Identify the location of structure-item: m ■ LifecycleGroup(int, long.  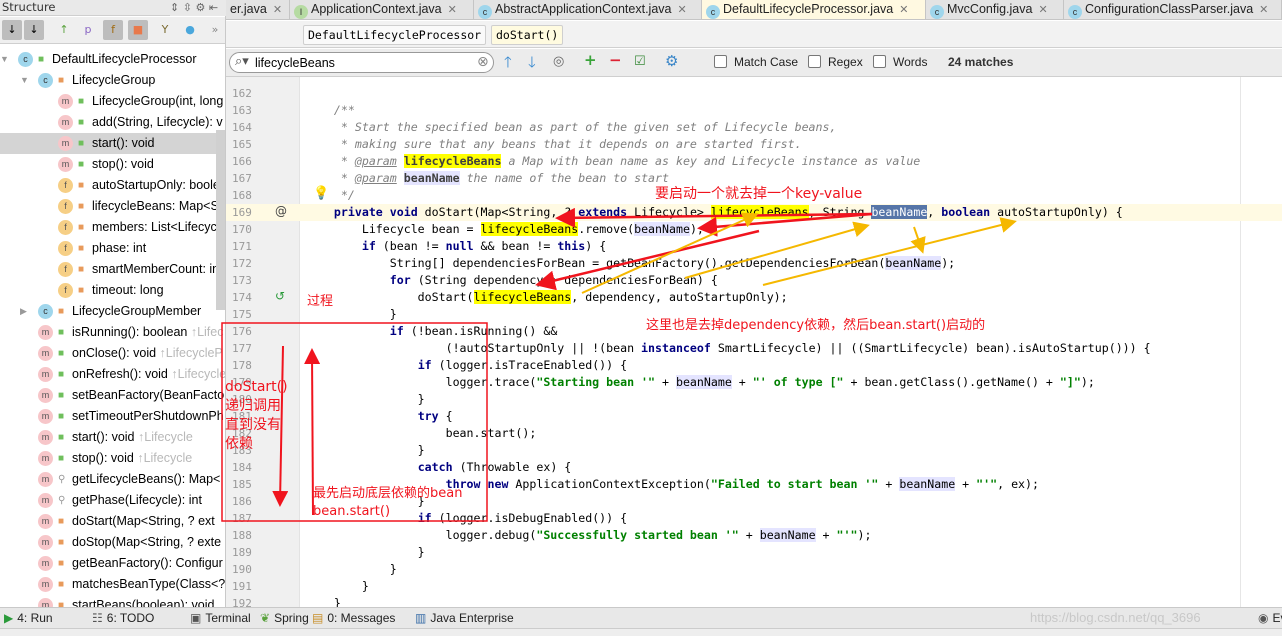
(111, 101).